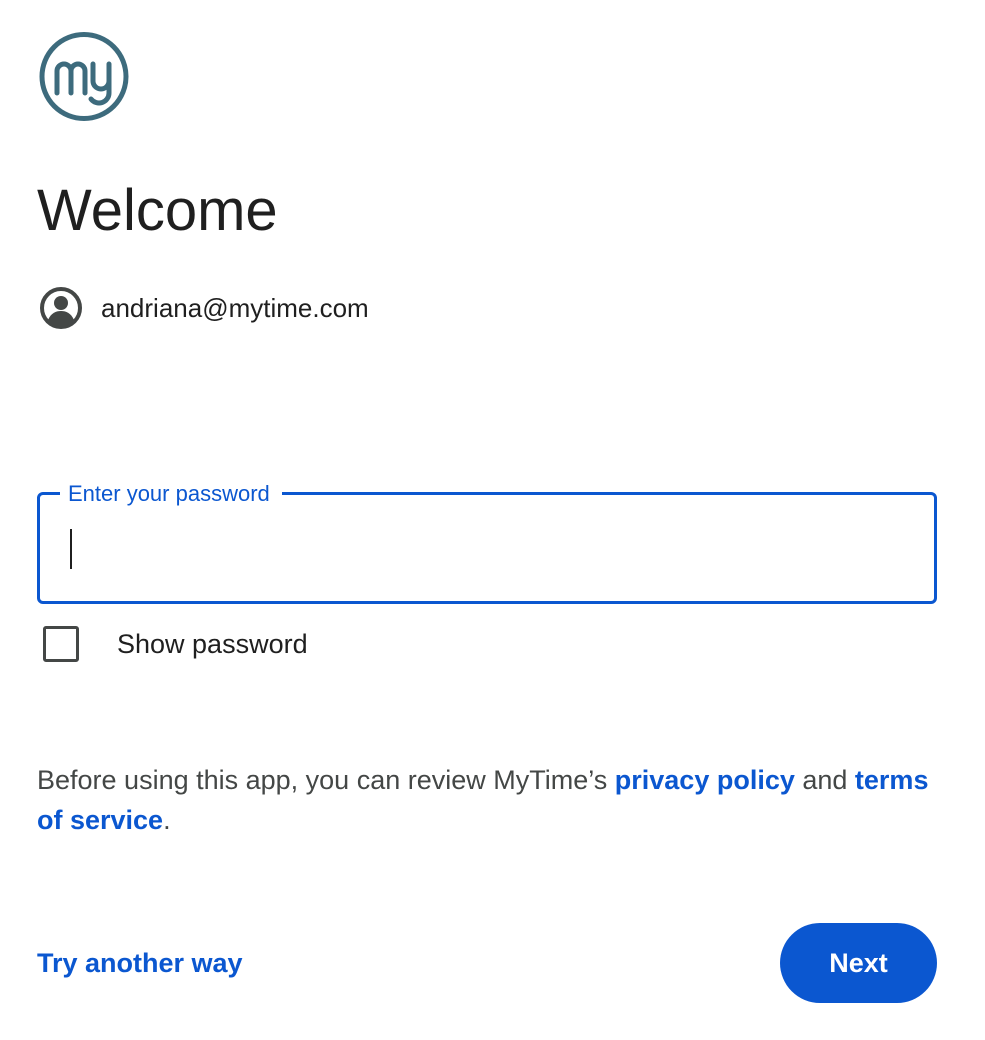  What do you see at coordinates (71, 549) in the screenshot?
I see `text-cursor` at bounding box center [71, 549].